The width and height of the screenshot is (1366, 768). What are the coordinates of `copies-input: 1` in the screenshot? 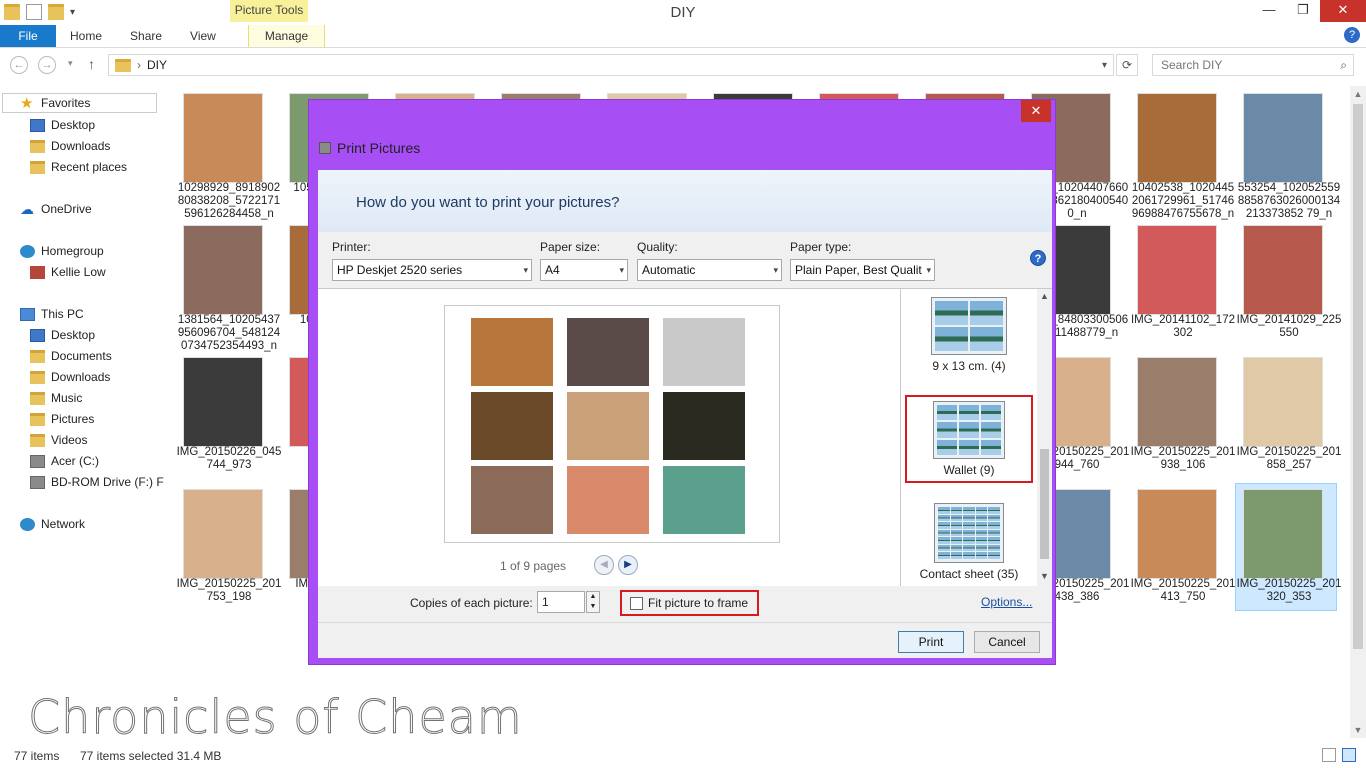 It's located at (561, 602).